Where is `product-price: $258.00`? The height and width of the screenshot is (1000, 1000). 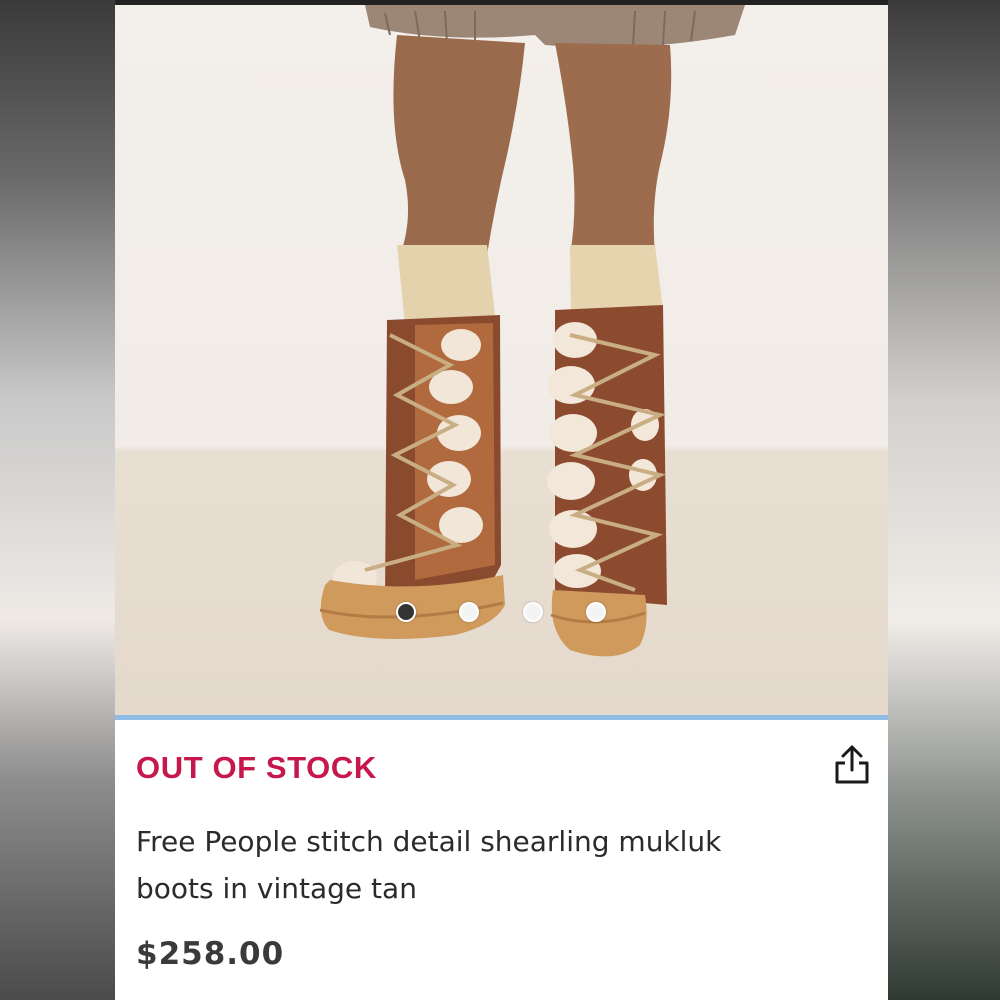
product-price: $258.00 is located at coordinates (210, 954).